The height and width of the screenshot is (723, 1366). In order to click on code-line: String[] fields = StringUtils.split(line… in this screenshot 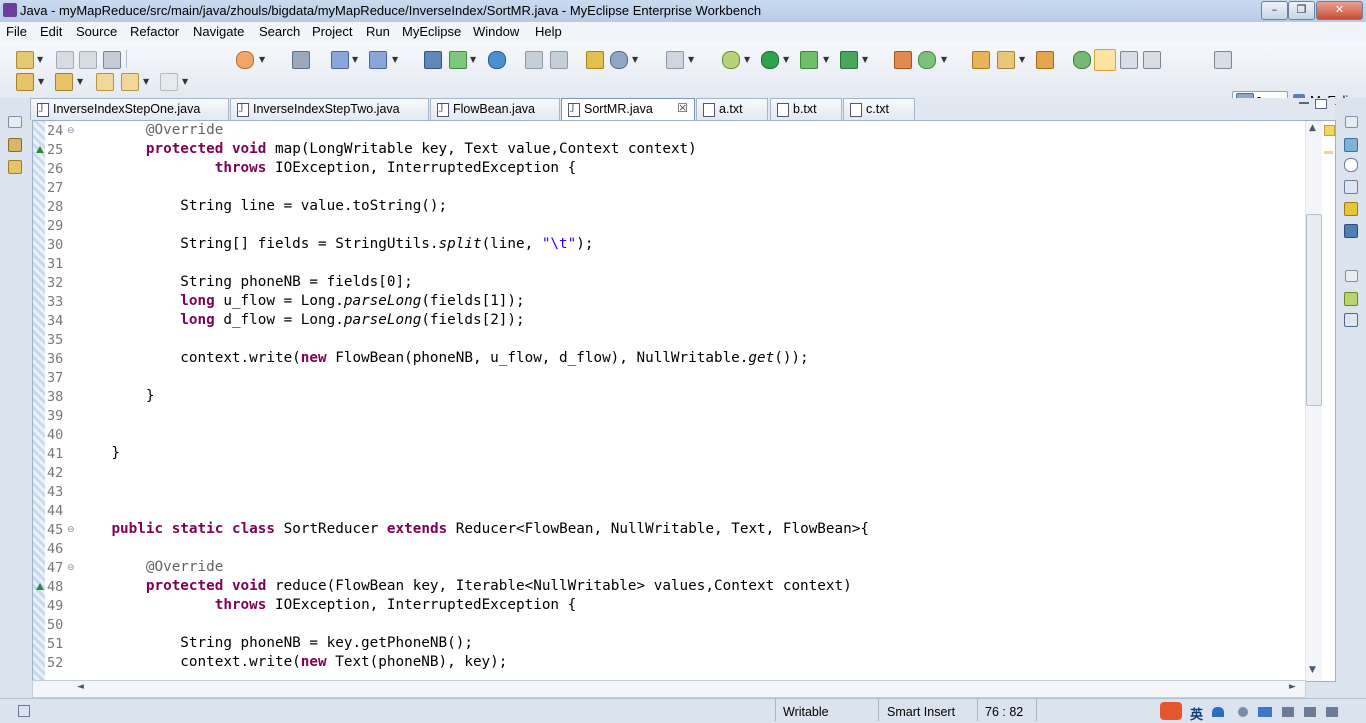, I will do `click(335, 244)`.